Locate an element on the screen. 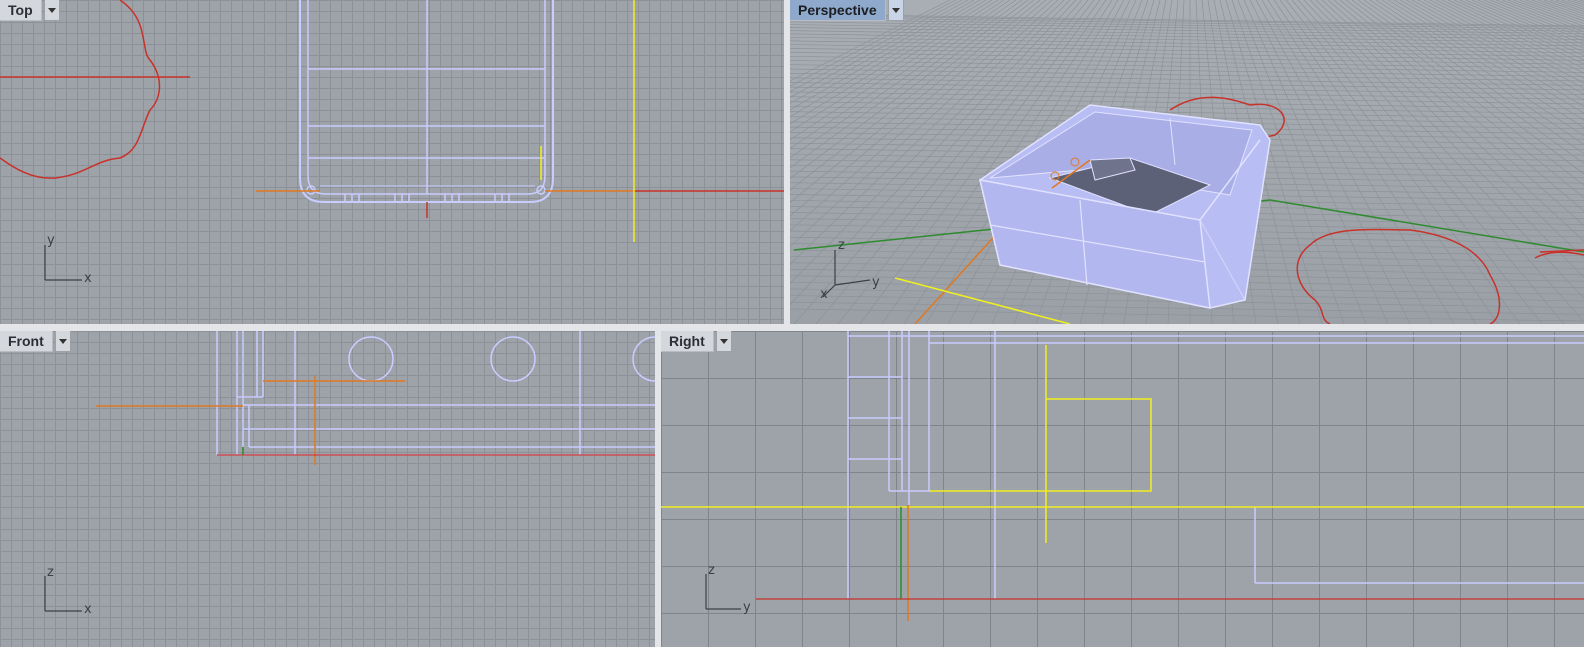  viewport-label-top: Top is located at coordinates (30, 10).